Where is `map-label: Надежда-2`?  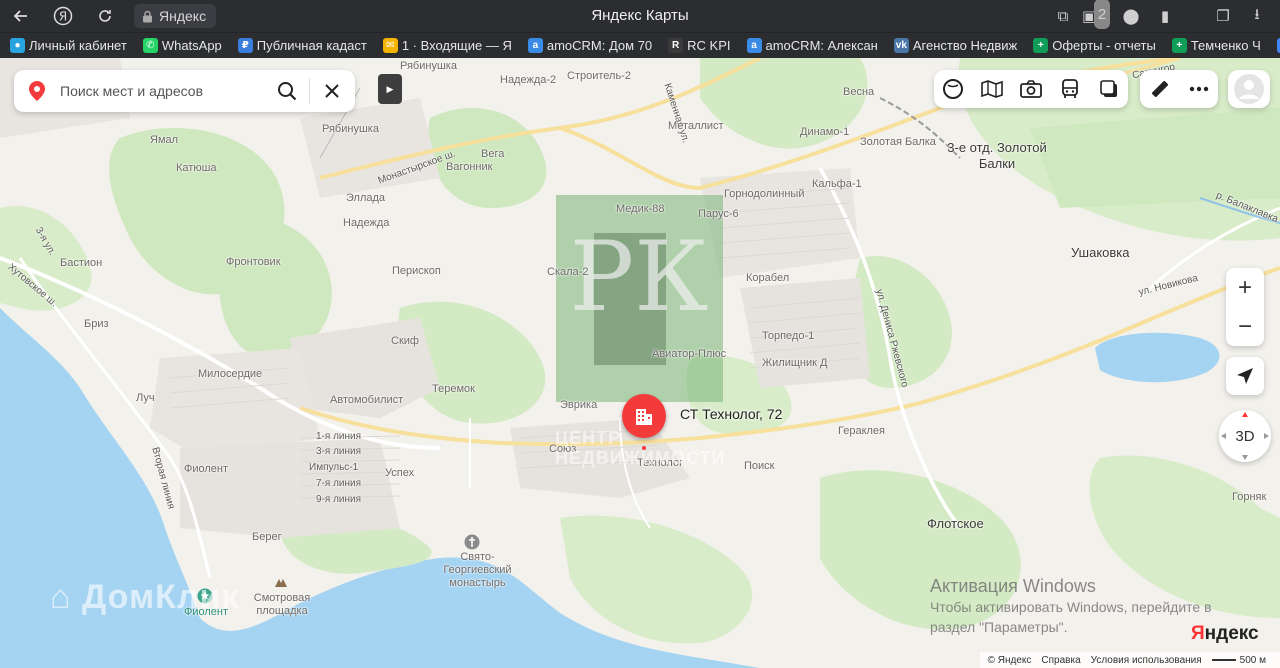 map-label: Надежда-2 is located at coordinates (528, 80).